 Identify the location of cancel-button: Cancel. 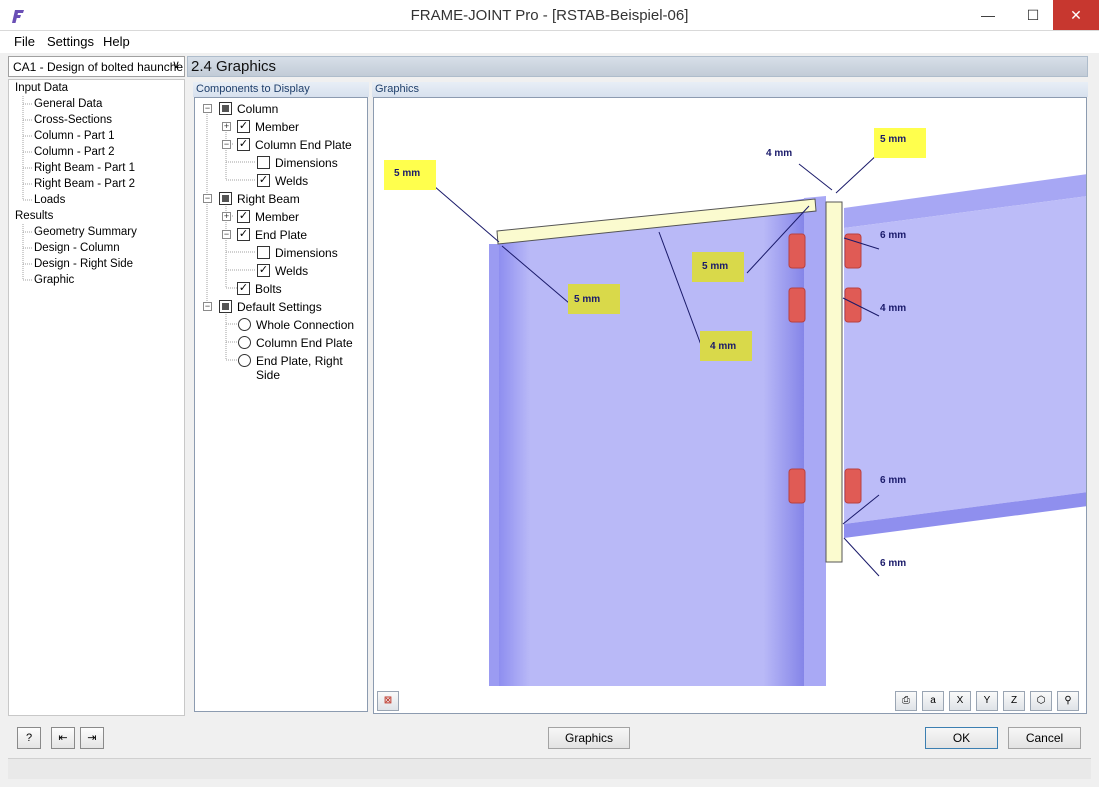
(1044, 738).